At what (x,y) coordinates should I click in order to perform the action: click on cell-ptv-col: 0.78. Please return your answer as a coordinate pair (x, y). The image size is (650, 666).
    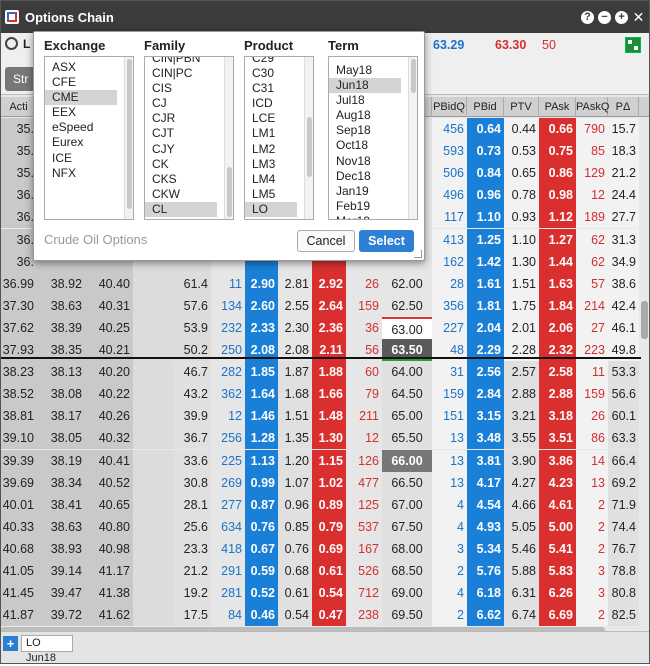
    Looking at the image, I should click on (521, 195).